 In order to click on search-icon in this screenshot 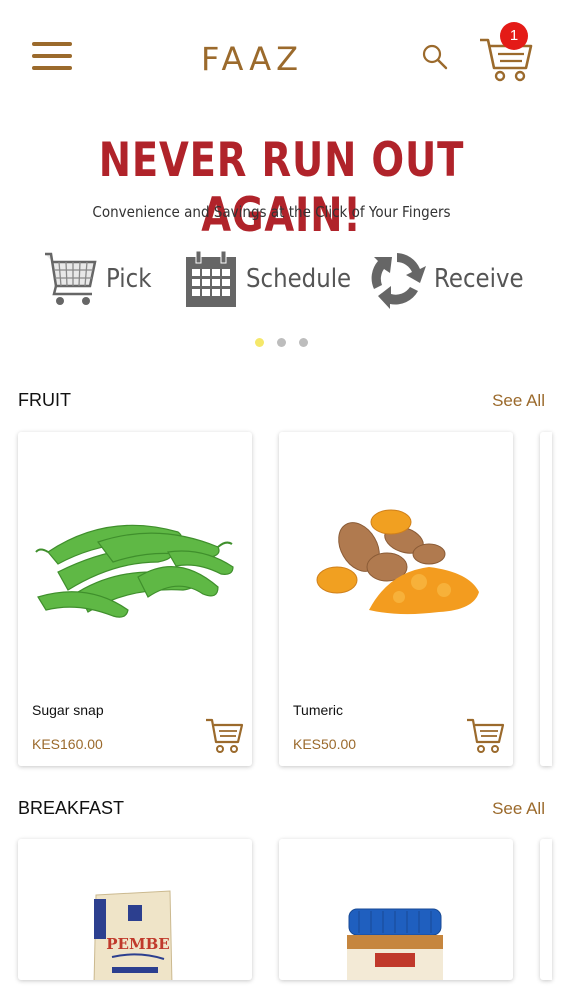, I will do `click(435, 57)`.